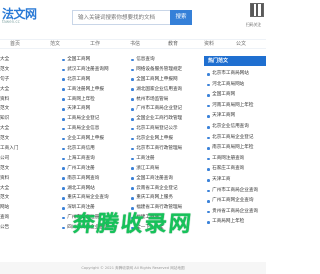  What do you see at coordinates (173, 44) in the screenshot?
I see `nav-item-education: 教育` at bounding box center [173, 44].